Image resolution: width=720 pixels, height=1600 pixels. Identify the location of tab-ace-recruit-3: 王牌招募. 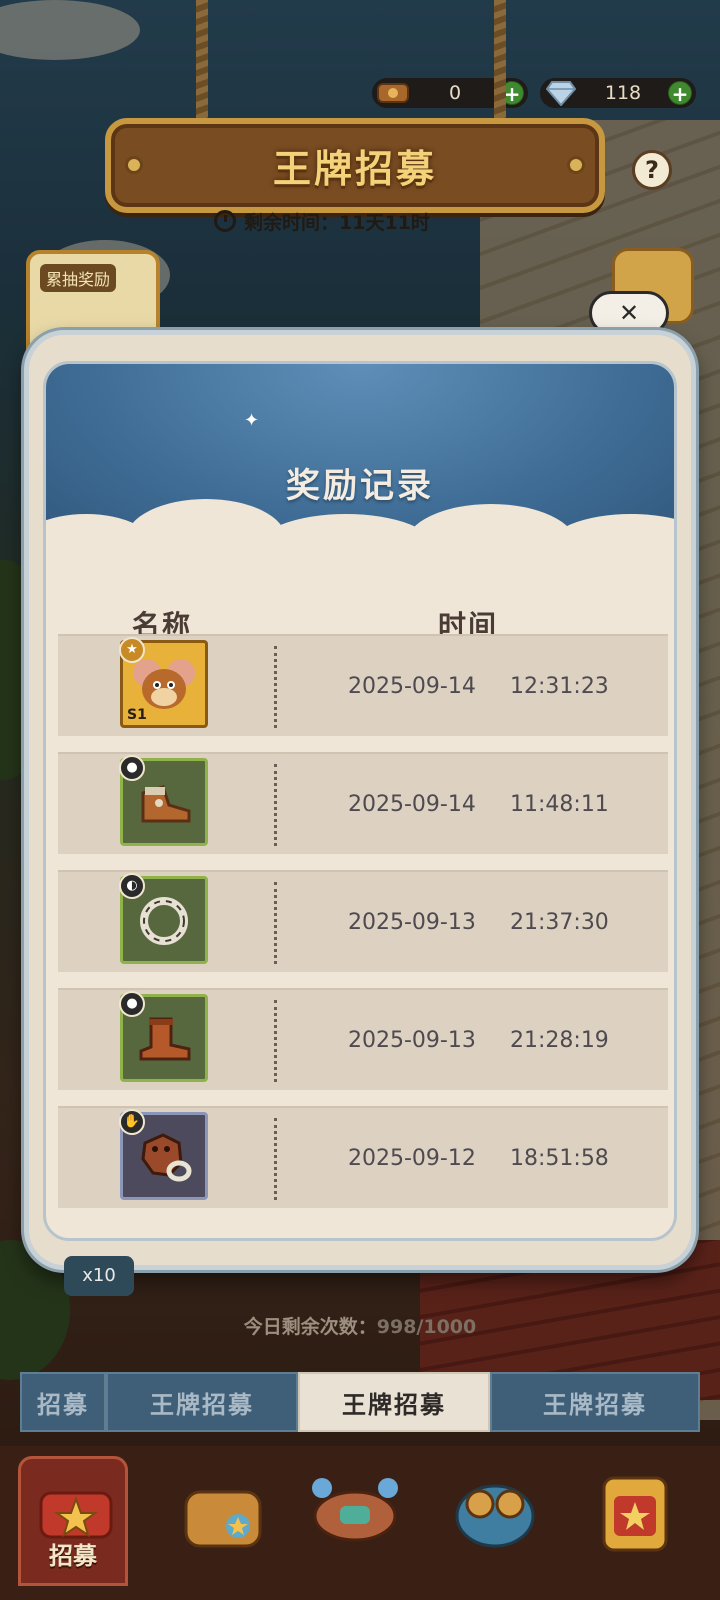
(595, 1402).